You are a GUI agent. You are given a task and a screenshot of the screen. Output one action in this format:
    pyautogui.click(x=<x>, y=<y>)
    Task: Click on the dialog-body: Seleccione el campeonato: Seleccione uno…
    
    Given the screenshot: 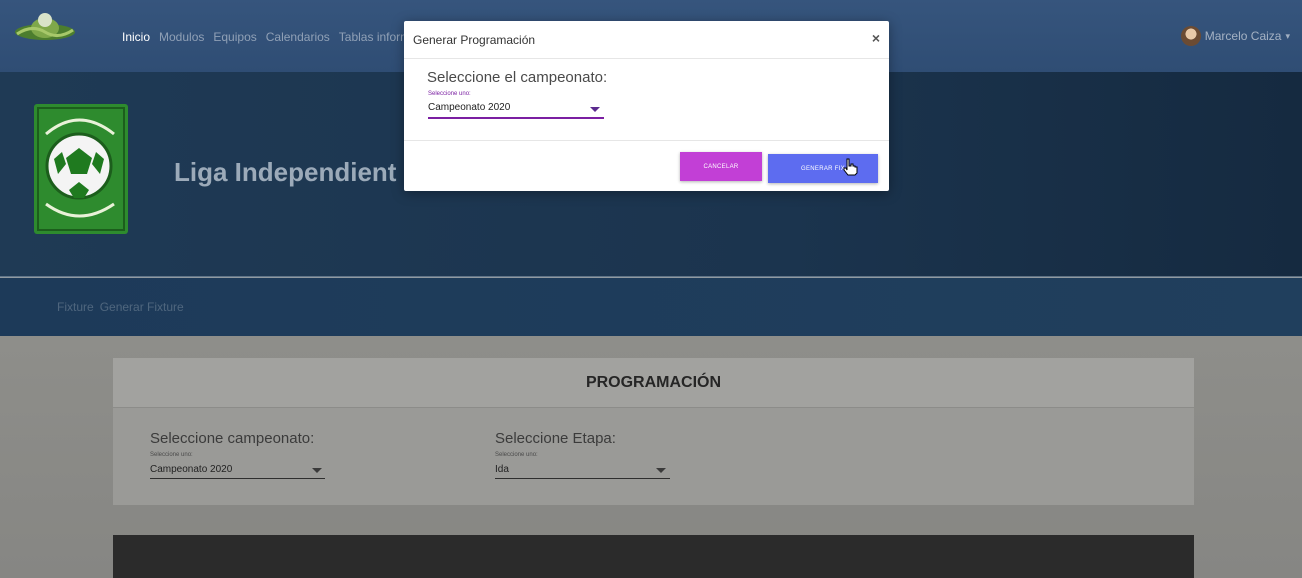 What is the action you would take?
    pyautogui.click(x=646, y=100)
    